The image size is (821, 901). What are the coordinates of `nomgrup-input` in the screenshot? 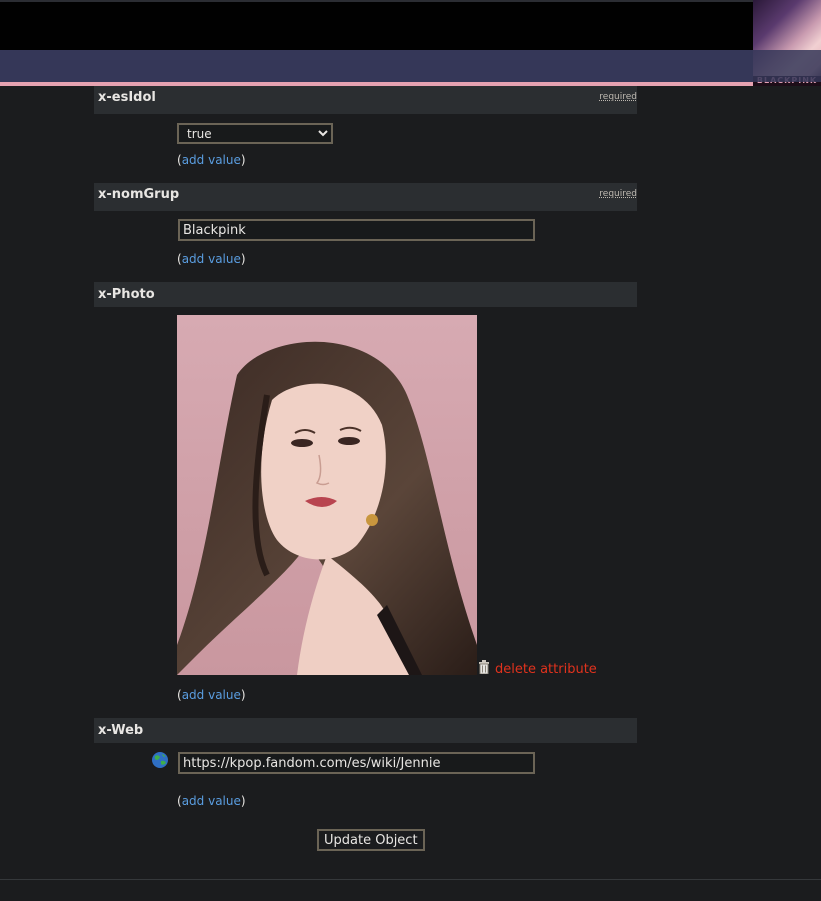 It's located at (356, 230).